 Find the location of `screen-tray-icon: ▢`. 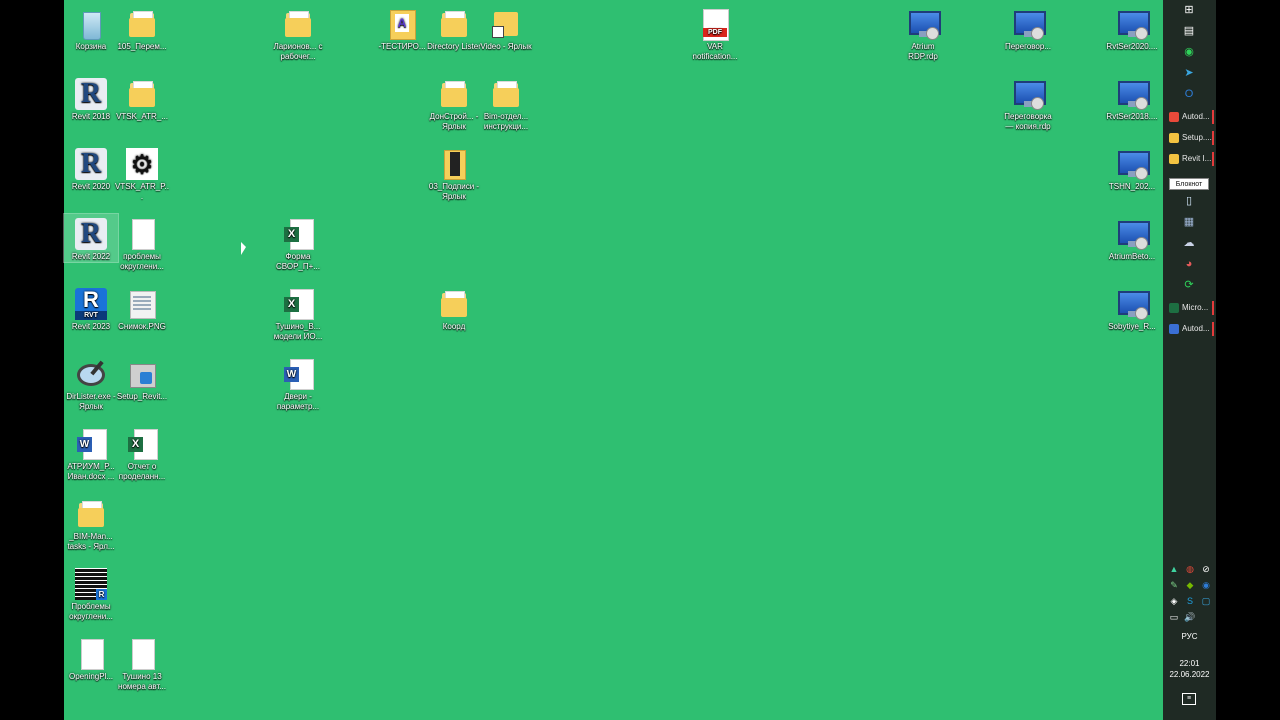

screen-tray-icon: ▢ is located at coordinates (1206, 601).